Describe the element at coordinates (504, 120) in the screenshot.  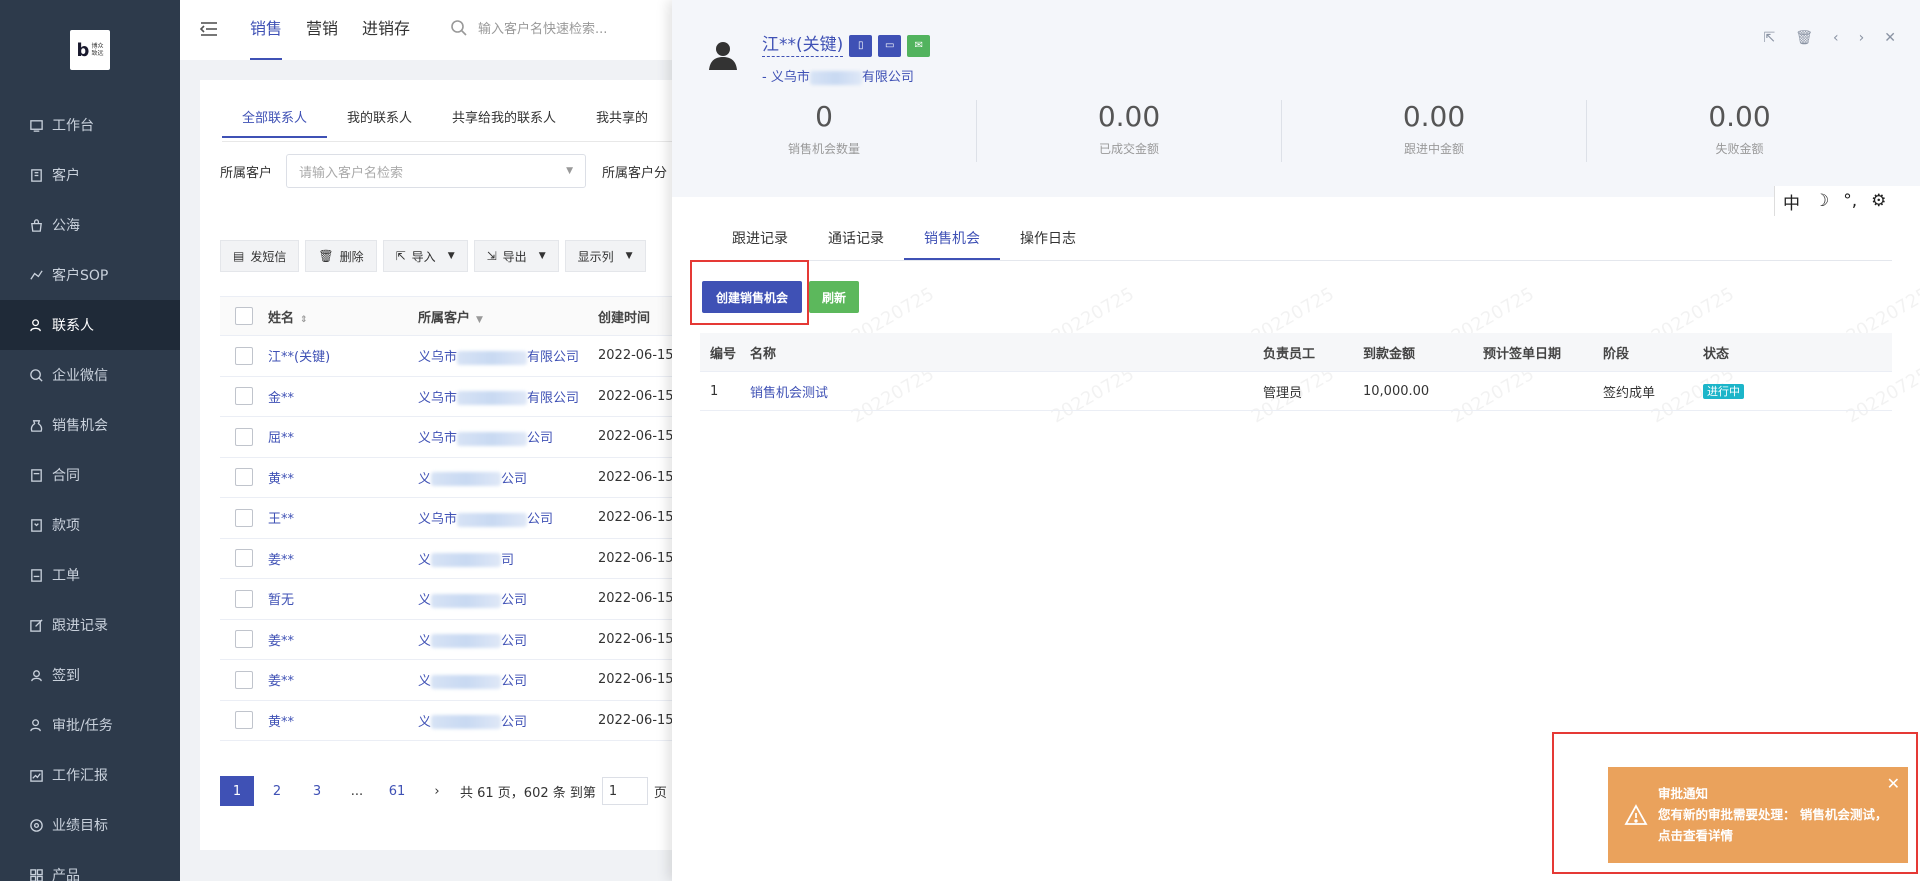
I see `tab-shared-with-me: 共享给我的联系人` at that location.